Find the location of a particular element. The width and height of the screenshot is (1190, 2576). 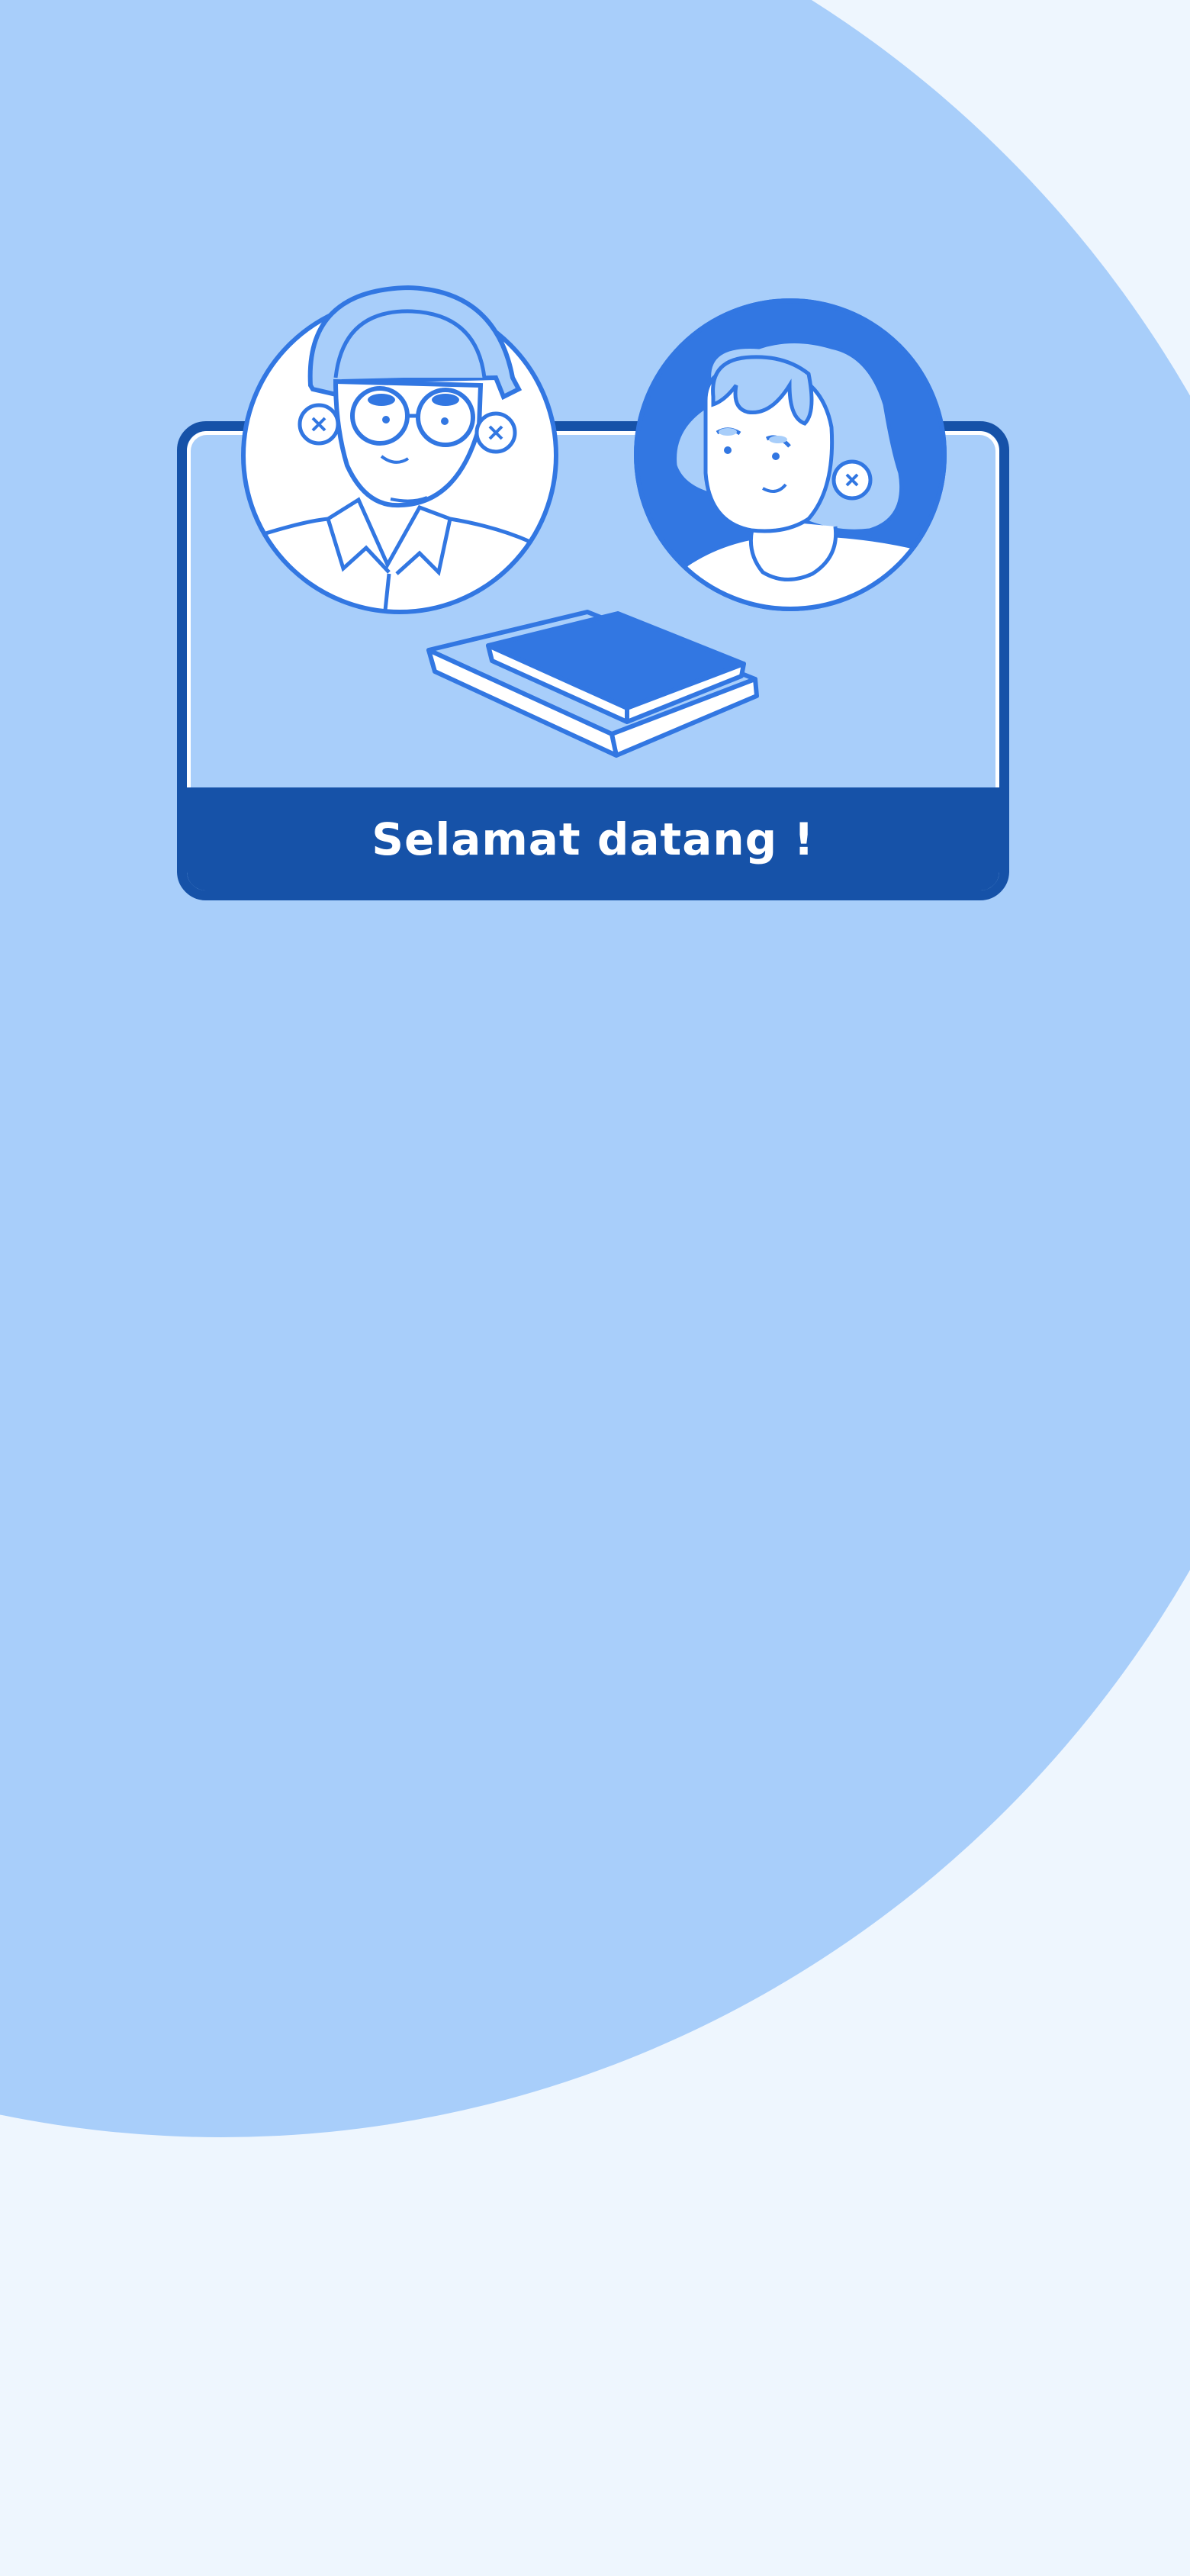

books-icon is located at coordinates (592, 684).